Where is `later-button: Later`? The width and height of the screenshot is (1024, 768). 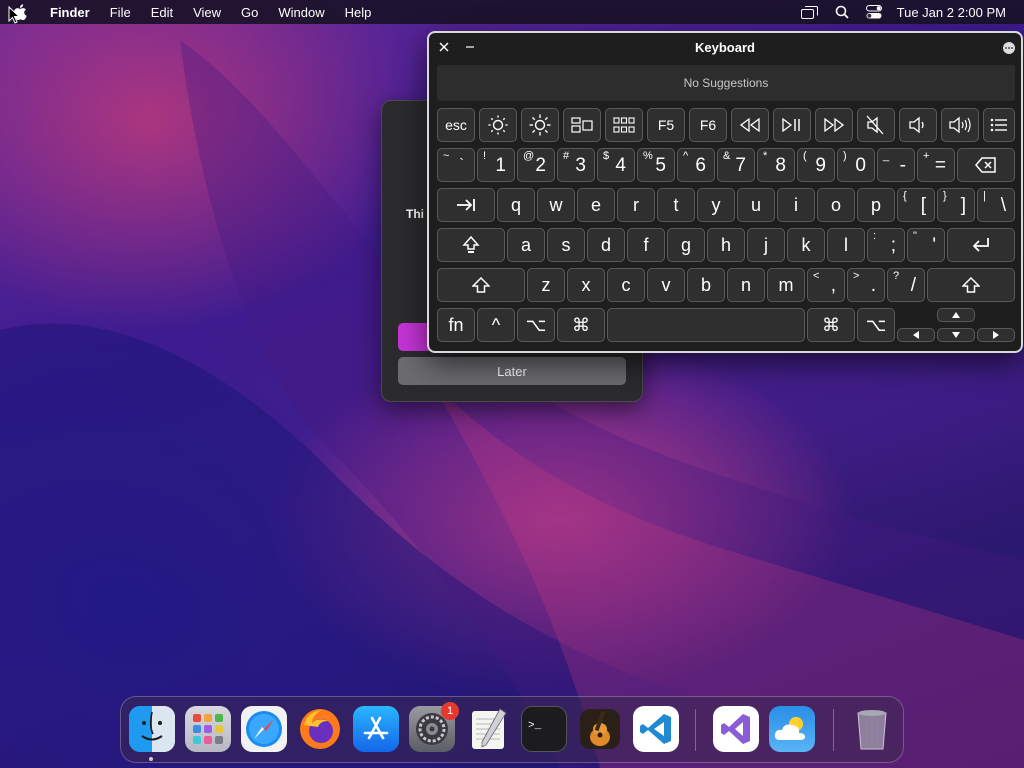 later-button: Later is located at coordinates (512, 371).